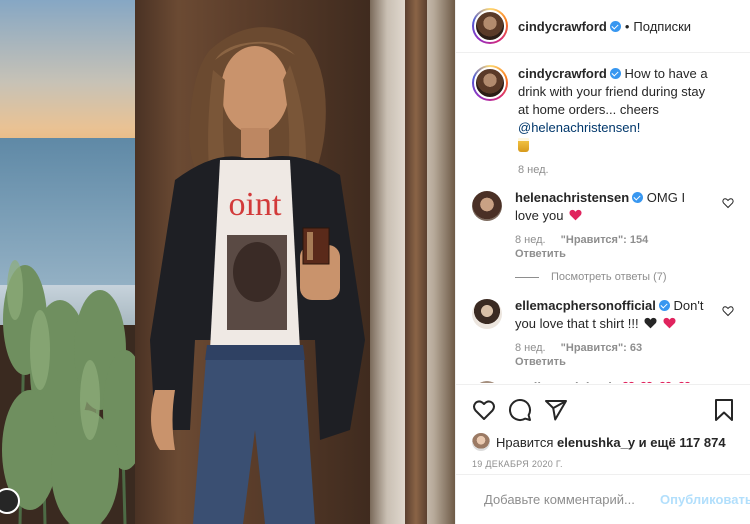  I want to click on comment-username: ellemacphersonofficial, so click(585, 305).